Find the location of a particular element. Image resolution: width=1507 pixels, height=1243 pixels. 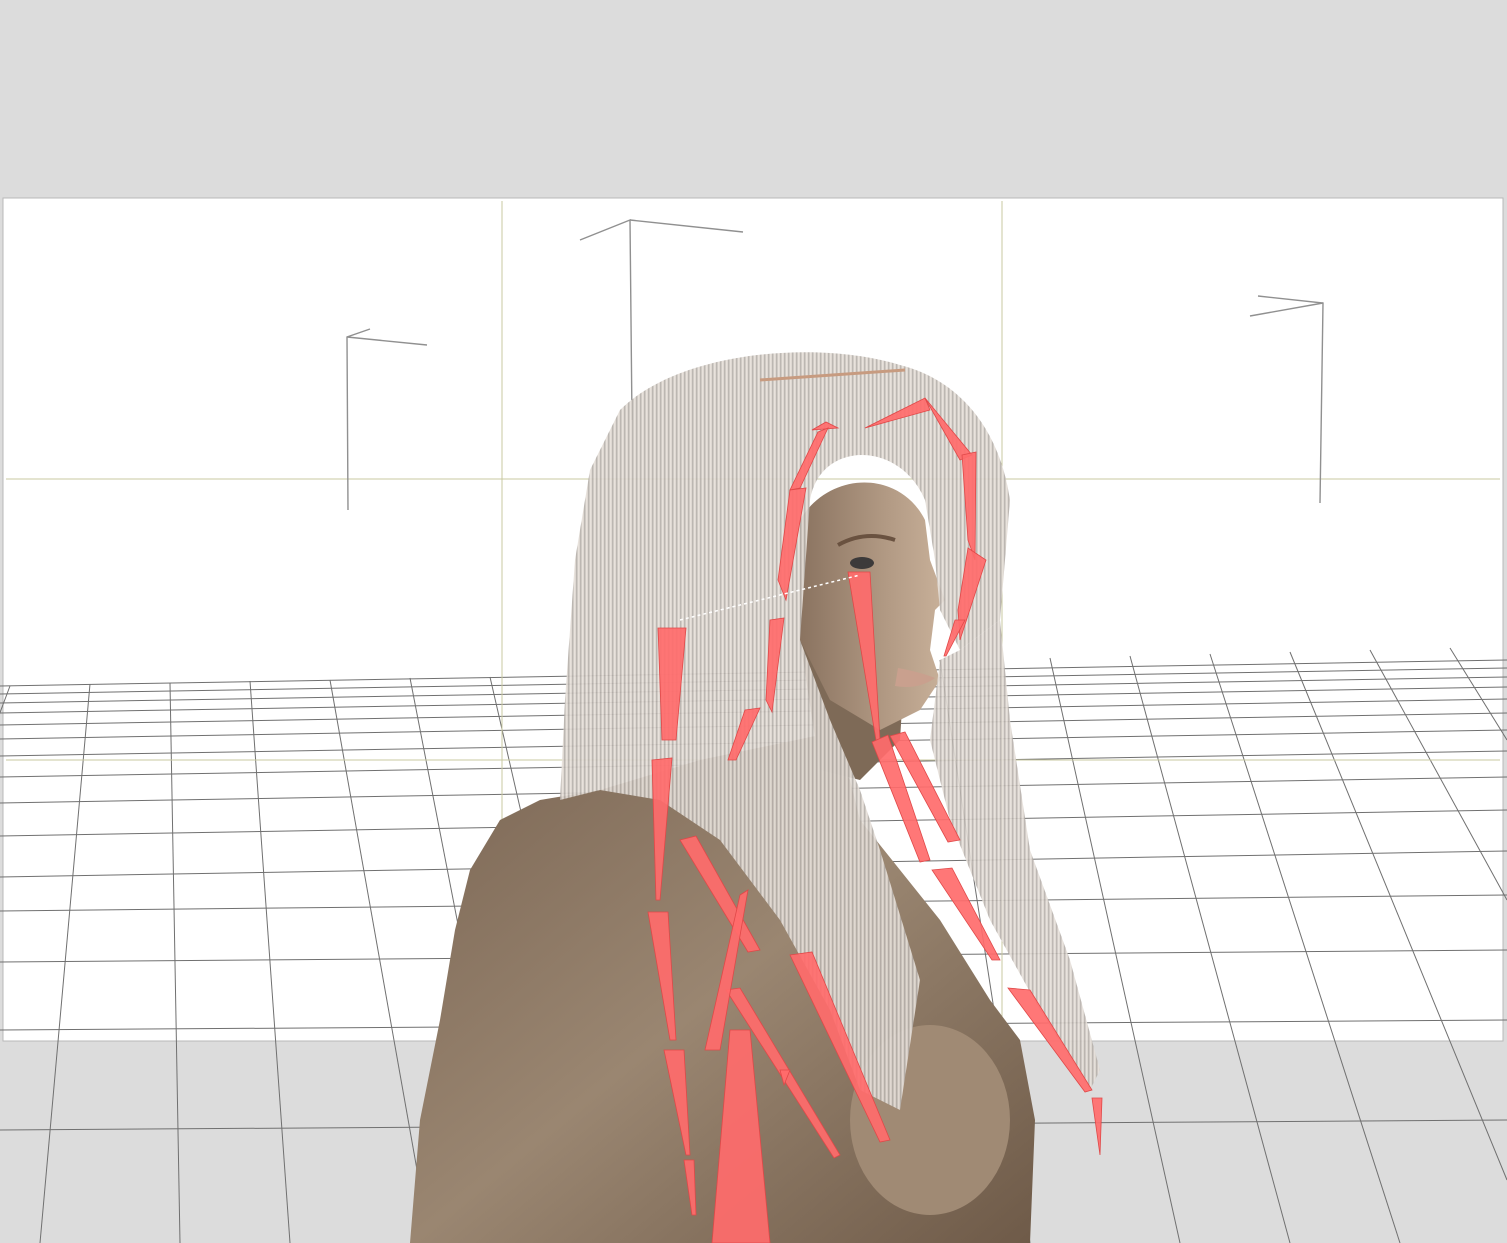

figure-eye is located at coordinates (862, 563).